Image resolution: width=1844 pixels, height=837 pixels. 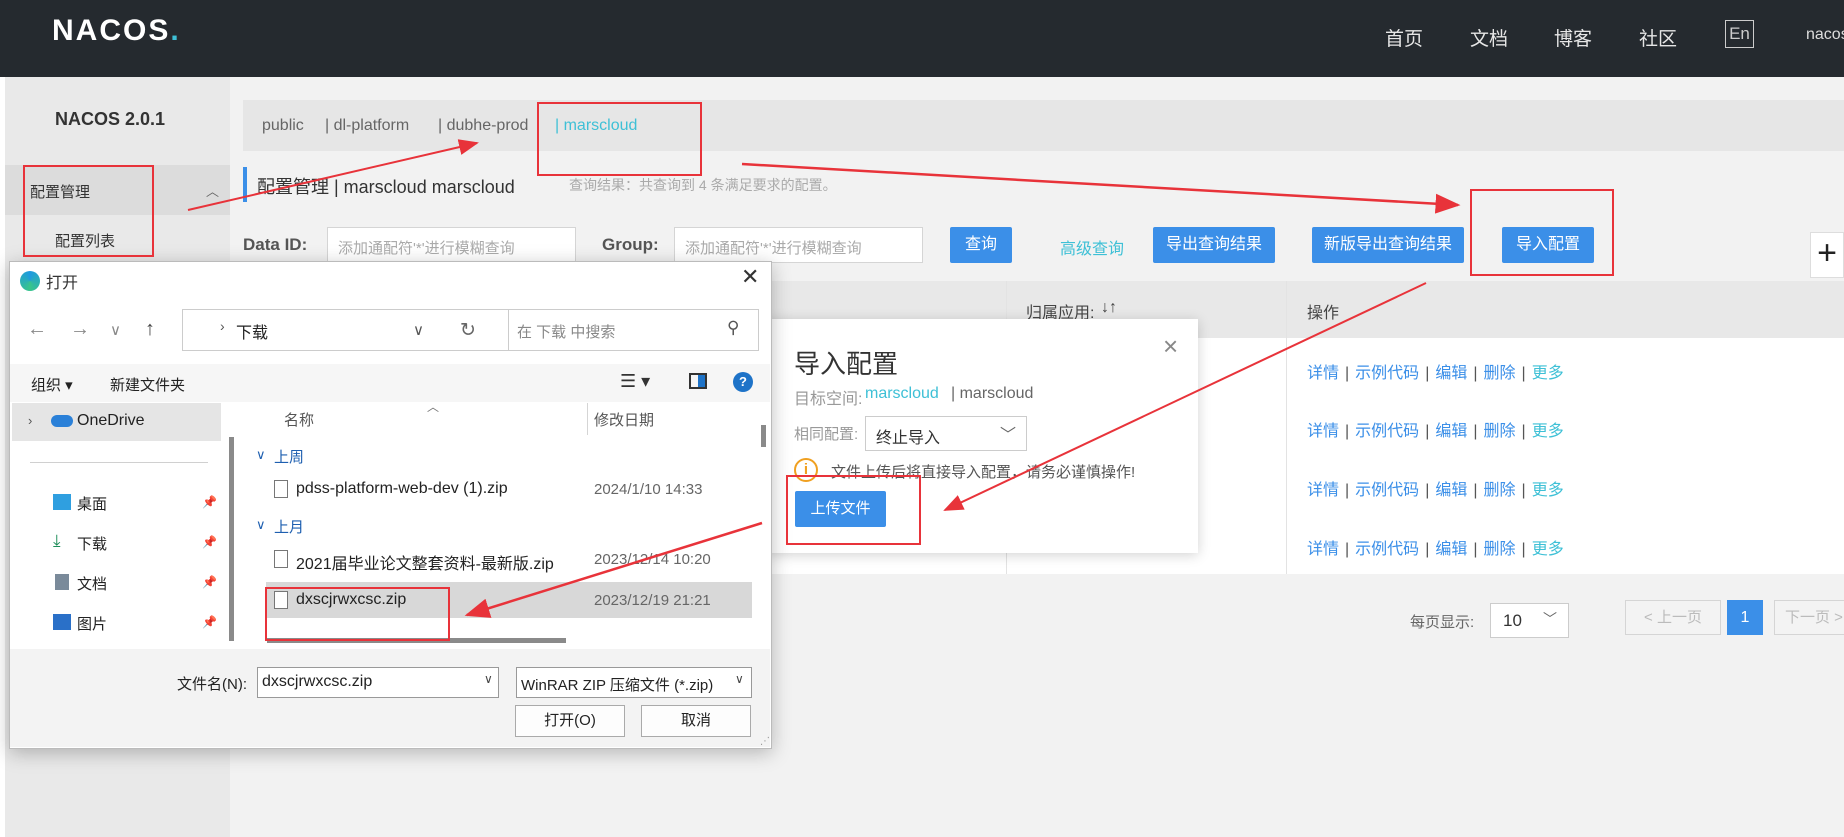 What do you see at coordinates (111, 420) in the screenshot?
I see `onedrive-label: OneDrive` at bounding box center [111, 420].